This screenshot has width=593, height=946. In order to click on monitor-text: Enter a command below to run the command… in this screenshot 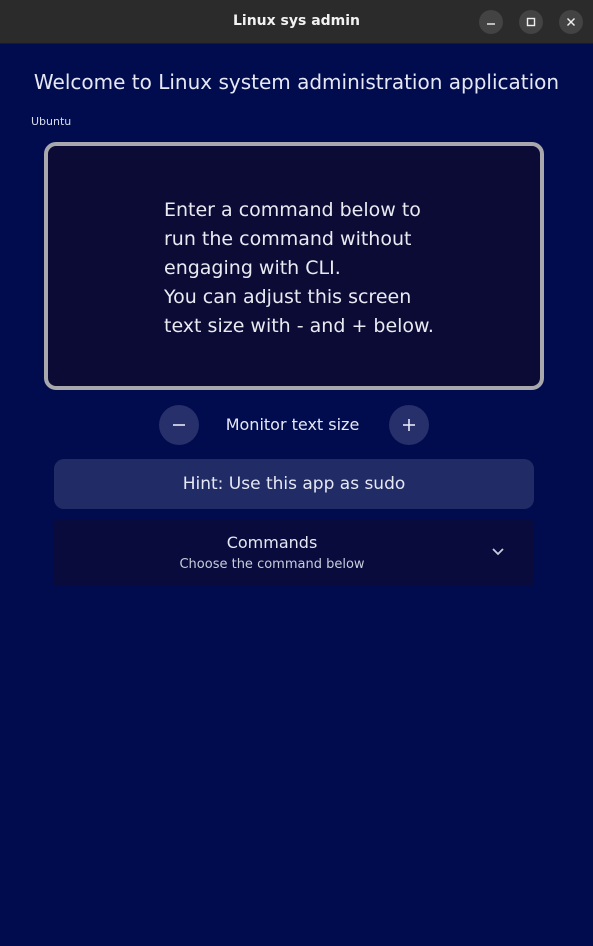, I will do `click(299, 268)`.